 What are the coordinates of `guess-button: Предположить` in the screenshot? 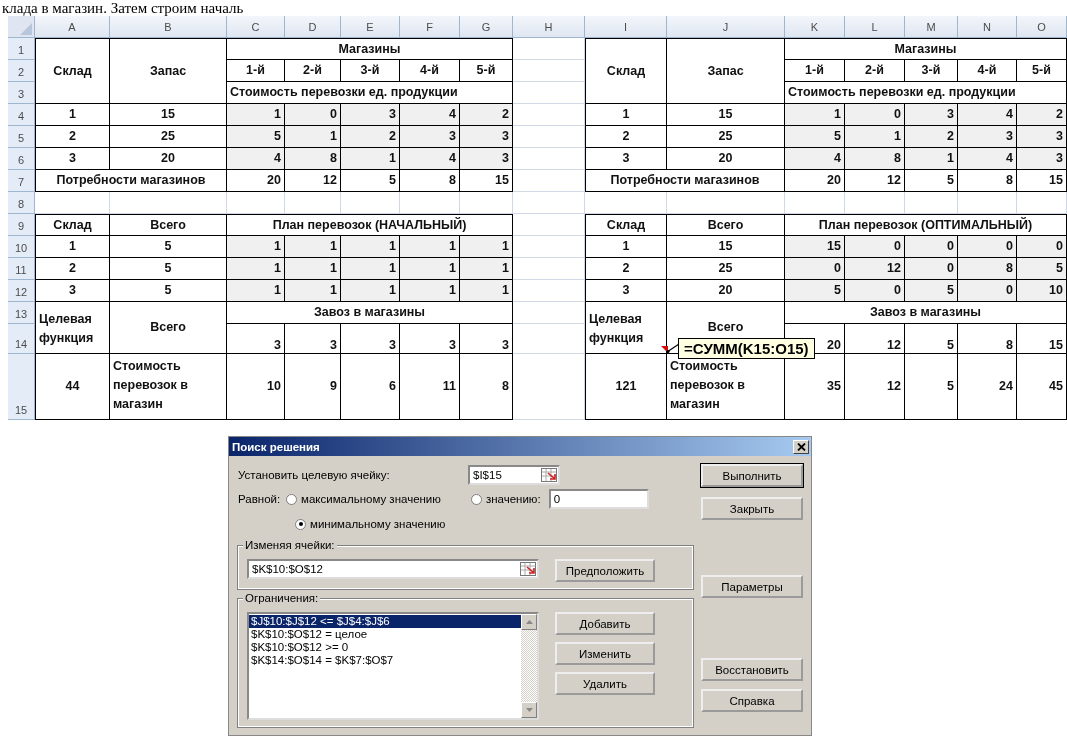 It's located at (605, 570).